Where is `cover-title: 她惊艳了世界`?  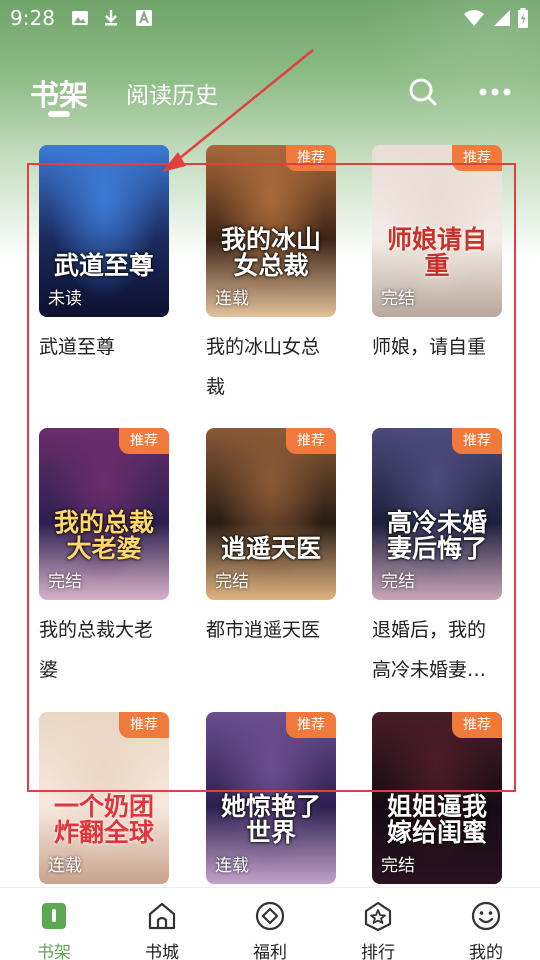
cover-title: 她惊艳了世界 is located at coordinates (270, 819).